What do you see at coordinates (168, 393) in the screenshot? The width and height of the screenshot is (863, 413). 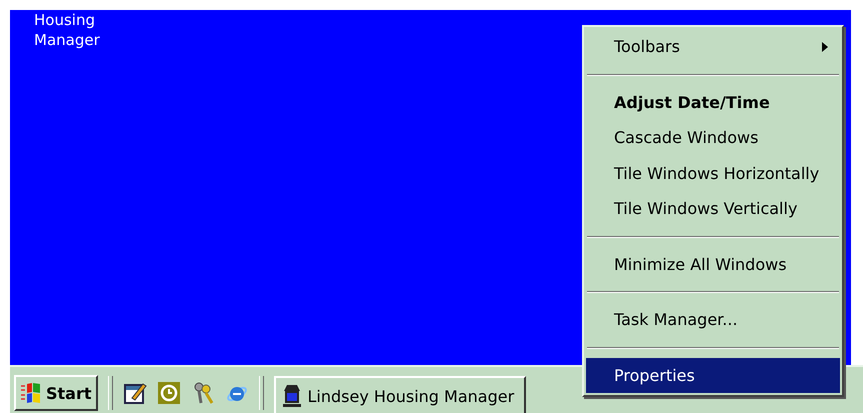 I see `clock-icon` at bounding box center [168, 393].